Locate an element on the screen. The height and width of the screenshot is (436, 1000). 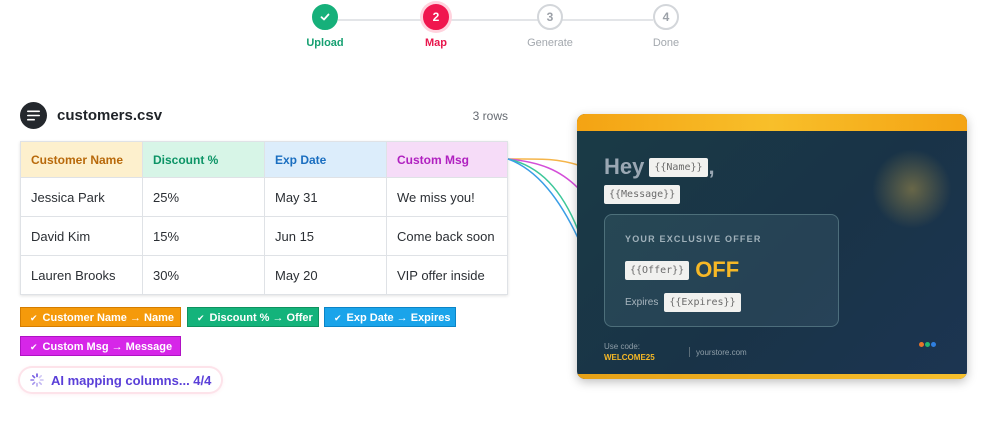
brand-dots is located at coordinates (927, 344).